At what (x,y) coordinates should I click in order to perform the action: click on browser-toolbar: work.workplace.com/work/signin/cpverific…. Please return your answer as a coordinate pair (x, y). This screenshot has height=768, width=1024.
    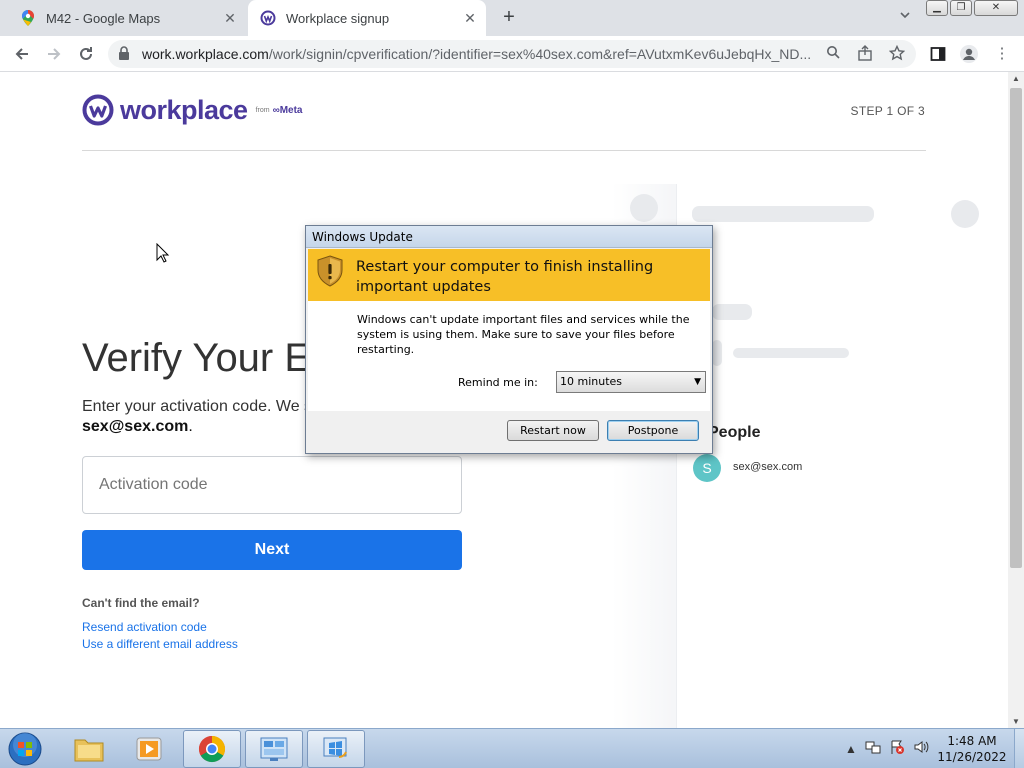
    Looking at the image, I should click on (512, 54).